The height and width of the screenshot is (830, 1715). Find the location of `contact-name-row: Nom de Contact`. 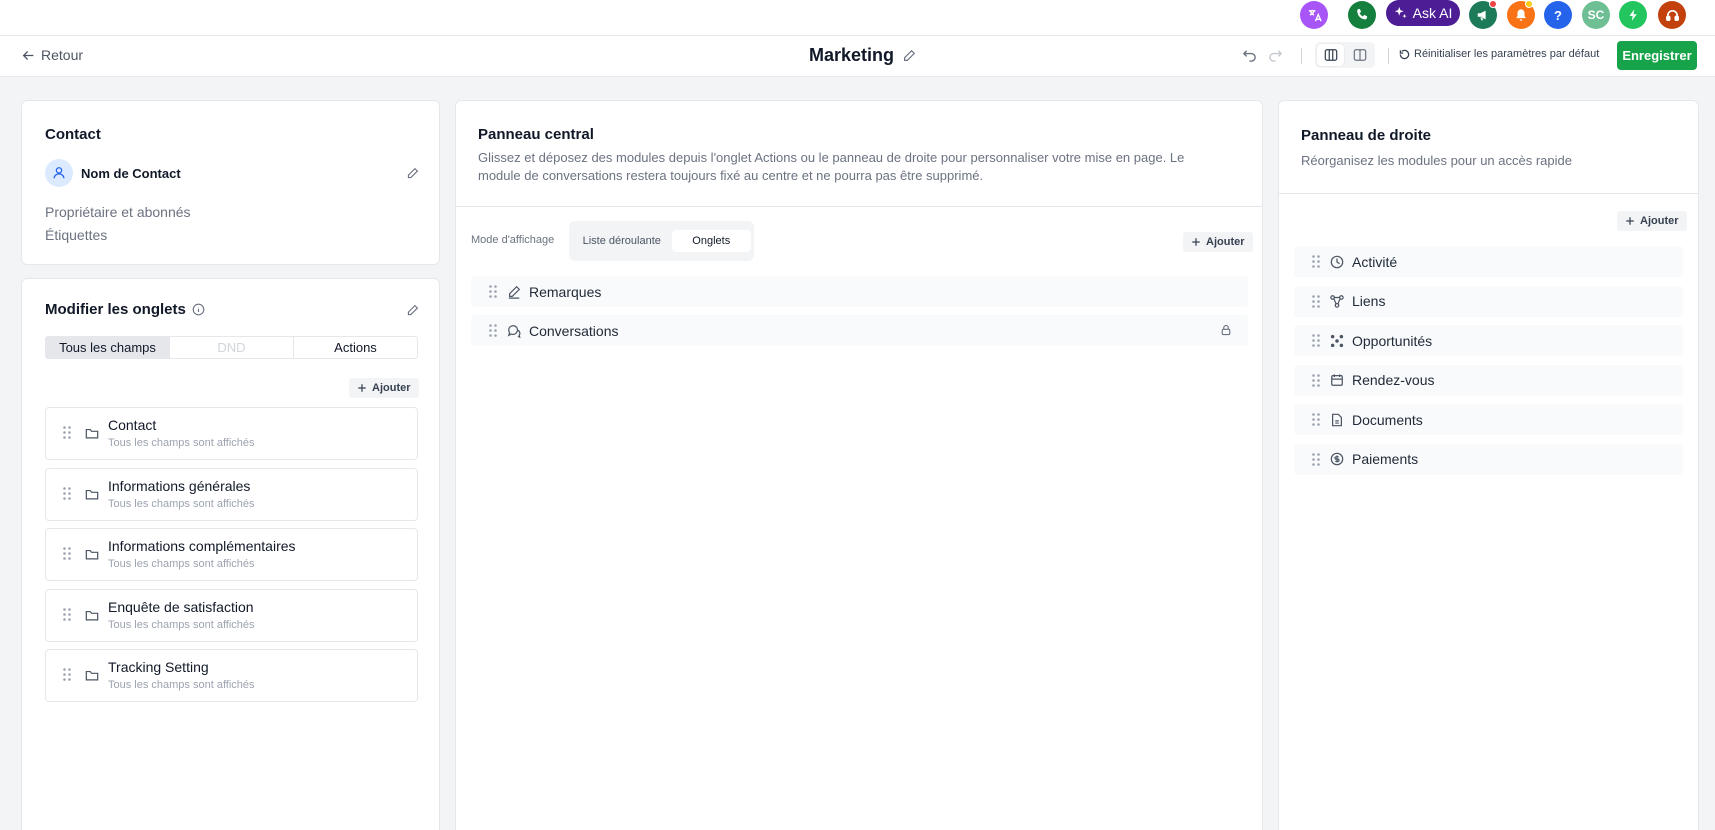

contact-name-row: Nom de Contact is located at coordinates (113, 173).